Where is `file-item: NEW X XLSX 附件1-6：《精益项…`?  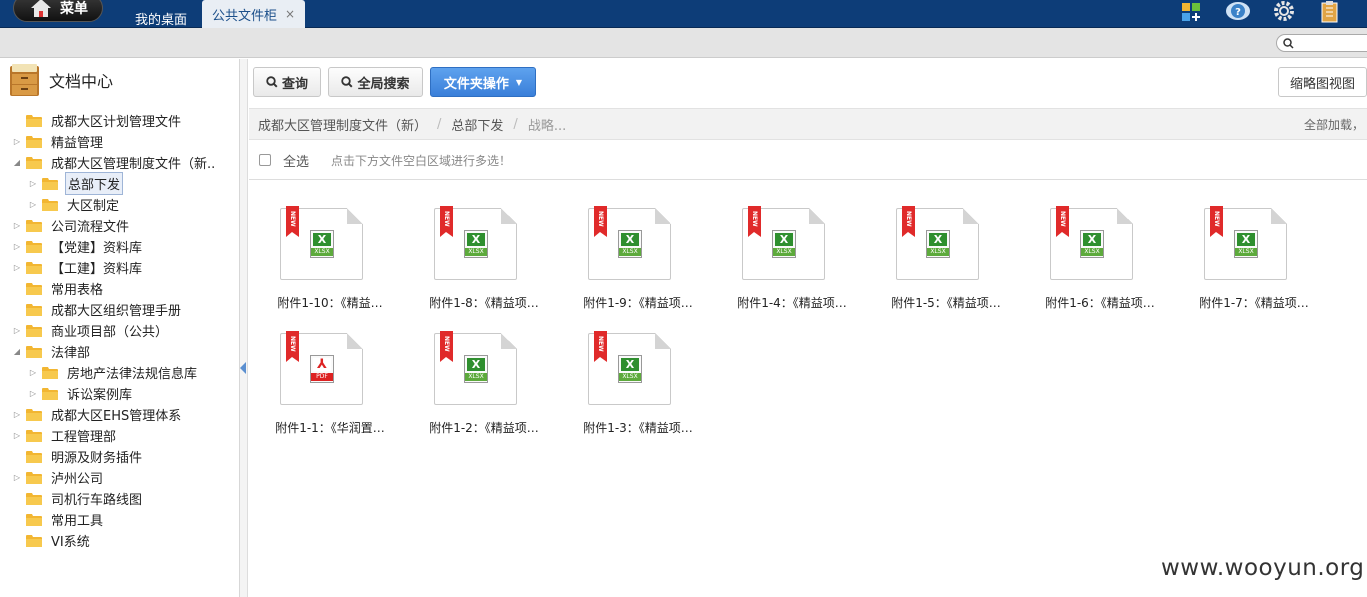 file-item: NEW X XLSX 附件1-6：《精益项… is located at coordinates (1100, 266).